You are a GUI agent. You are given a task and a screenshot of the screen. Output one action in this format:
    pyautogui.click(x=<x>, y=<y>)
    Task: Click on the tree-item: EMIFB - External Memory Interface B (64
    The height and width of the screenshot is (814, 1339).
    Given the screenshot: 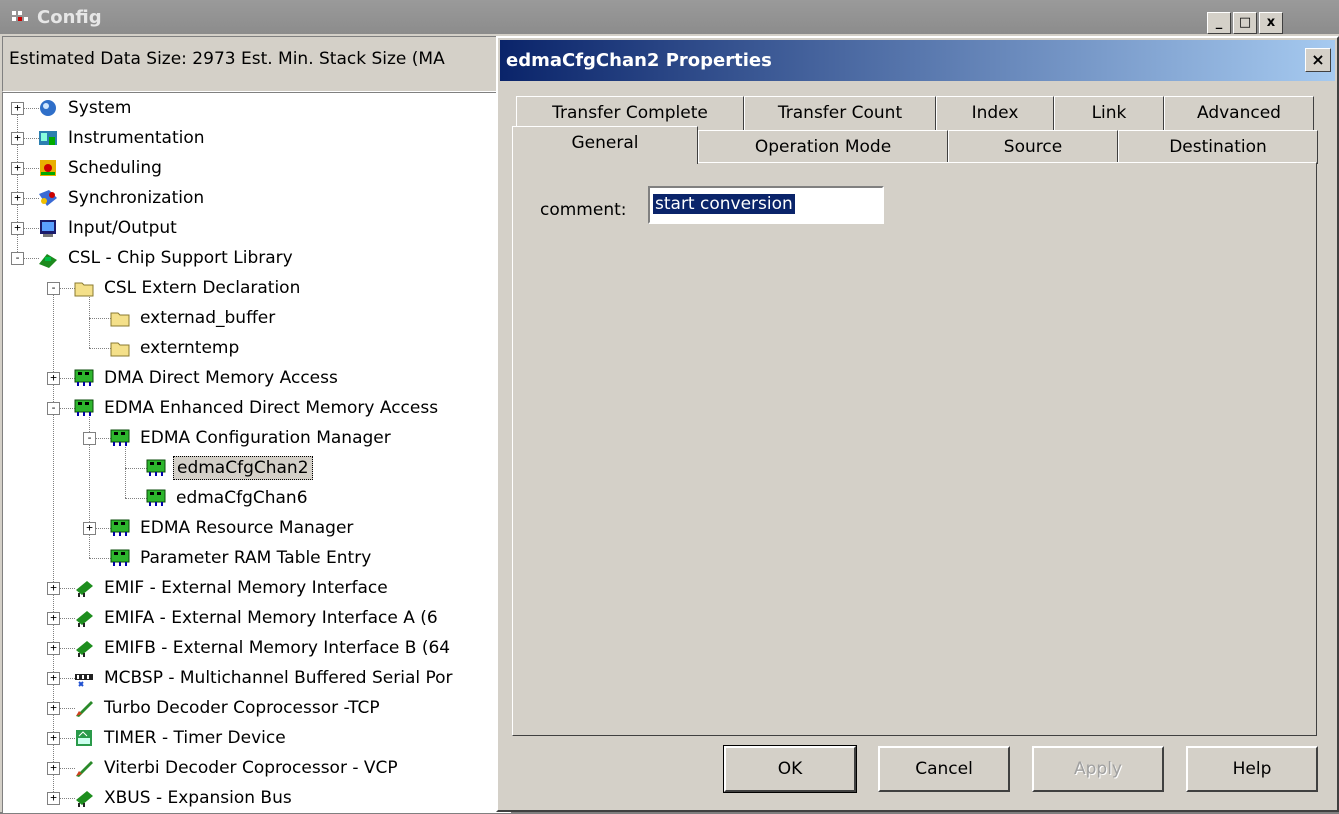 What is the action you would take?
    pyautogui.click(x=263, y=648)
    